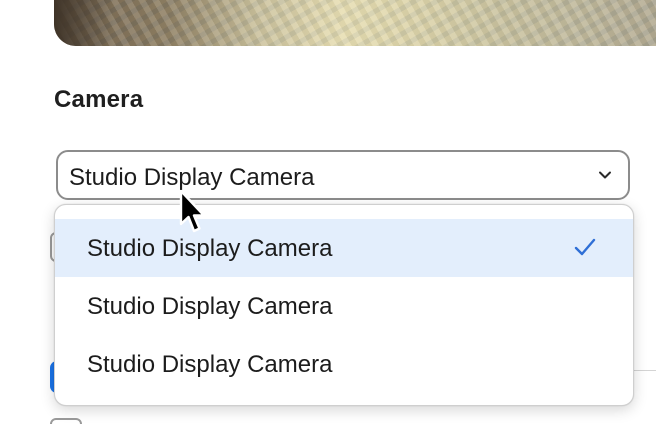  What do you see at coordinates (344, 364) in the screenshot?
I see `camera-option-3: Studio Display Camera` at bounding box center [344, 364].